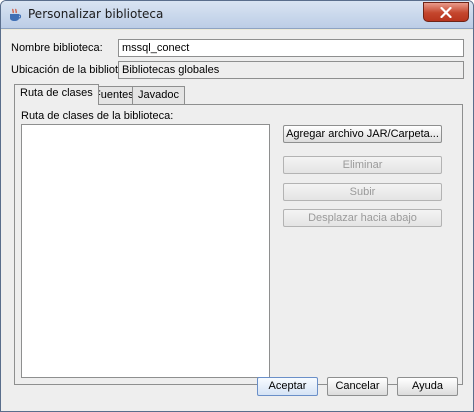  Describe the element at coordinates (237, 15) in the screenshot. I see `title-bar: Personalizar biblioteca` at that location.